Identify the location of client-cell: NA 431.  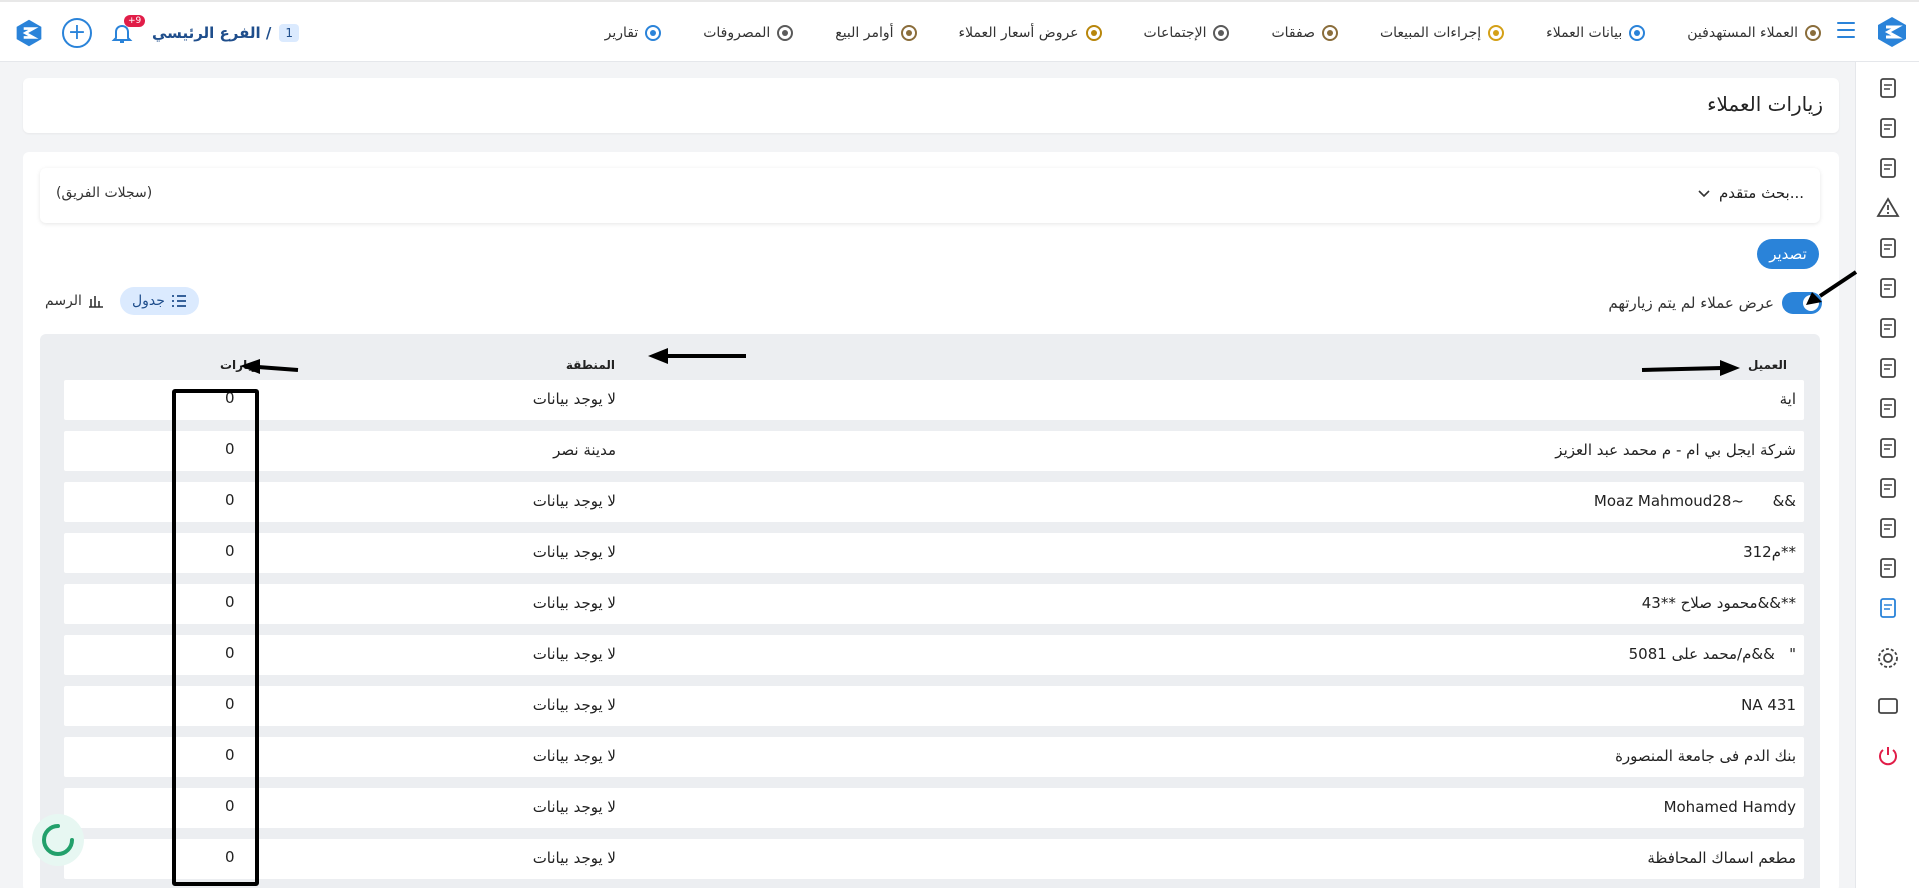
(1768, 705).